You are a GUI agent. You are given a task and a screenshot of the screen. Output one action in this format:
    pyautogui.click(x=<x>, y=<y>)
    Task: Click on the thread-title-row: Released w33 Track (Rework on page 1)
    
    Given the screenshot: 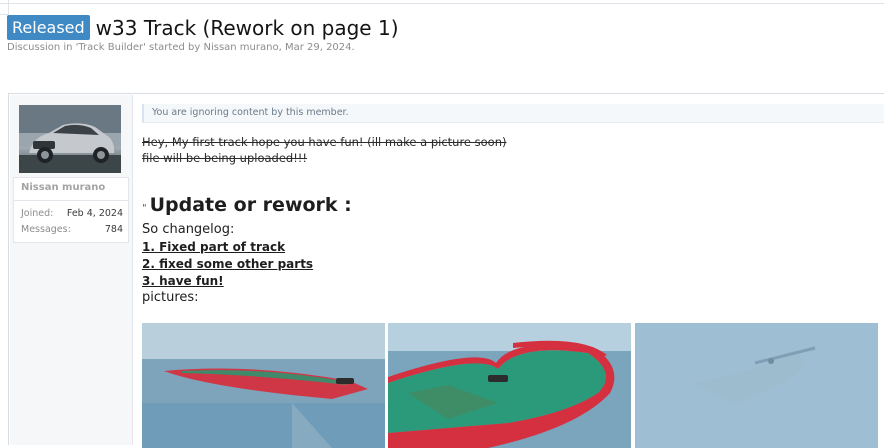 What is the action you would take?
    pyautogui.click(x=203, y=27)
    